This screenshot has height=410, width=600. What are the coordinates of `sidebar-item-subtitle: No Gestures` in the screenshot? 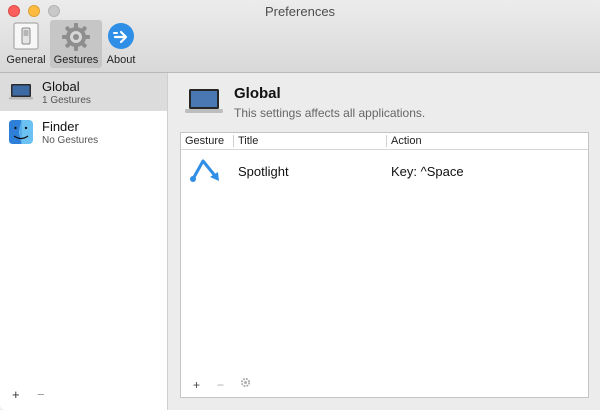 It's located at (70, 140).